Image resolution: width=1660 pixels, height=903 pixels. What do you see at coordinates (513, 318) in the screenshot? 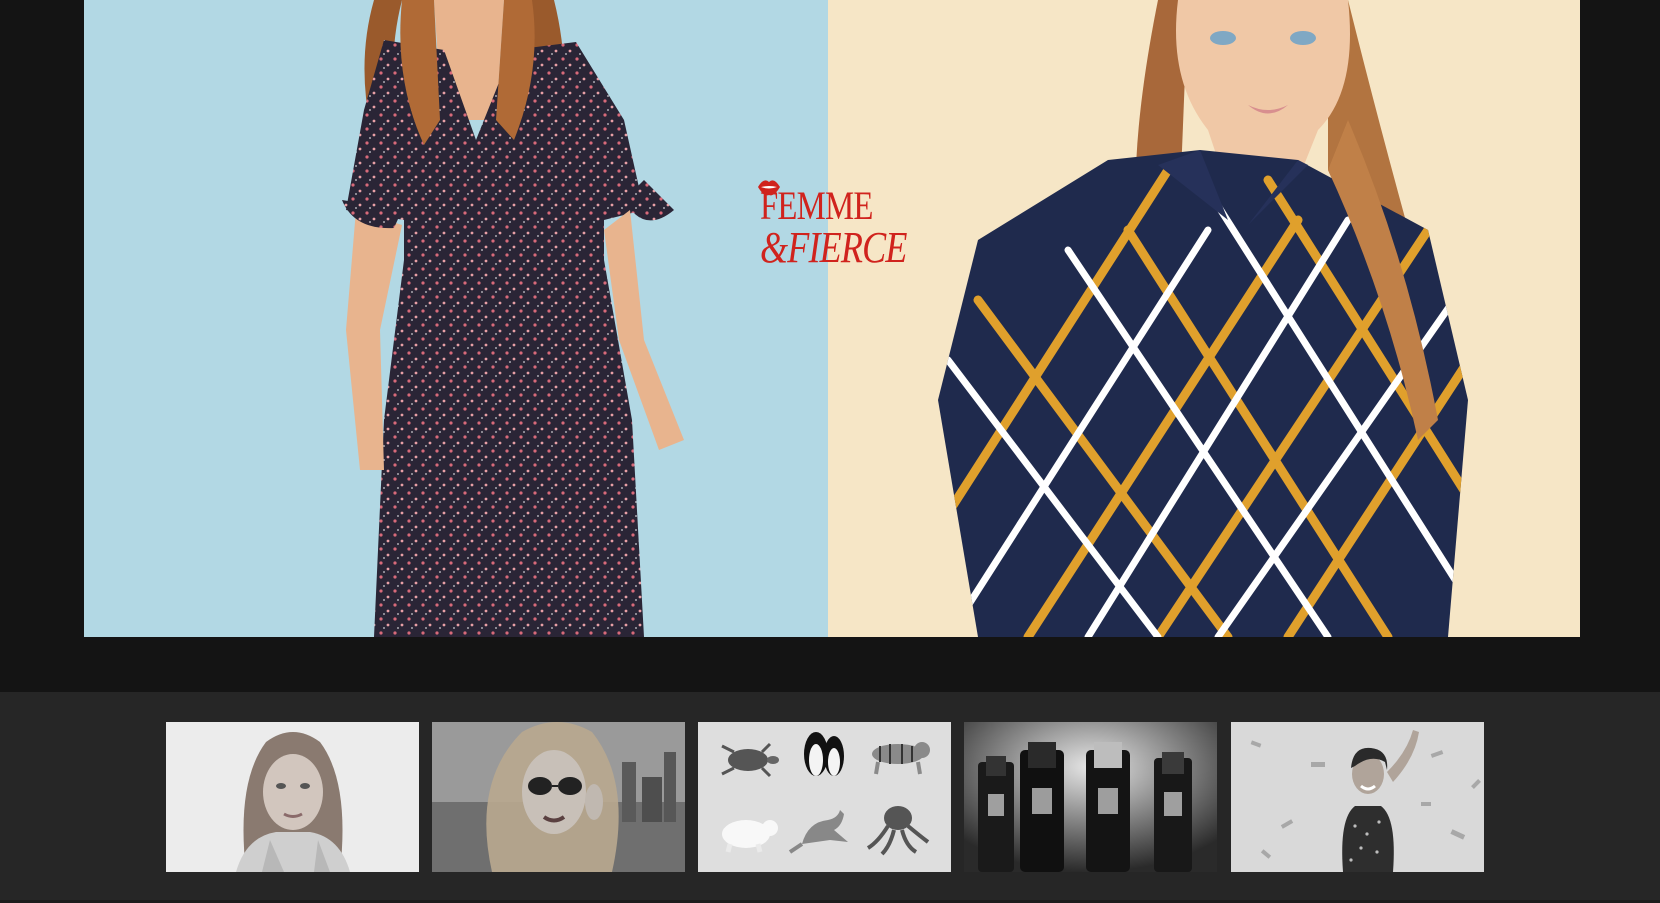
I see `dress-model-illustration` at bounding box center [513, 318].